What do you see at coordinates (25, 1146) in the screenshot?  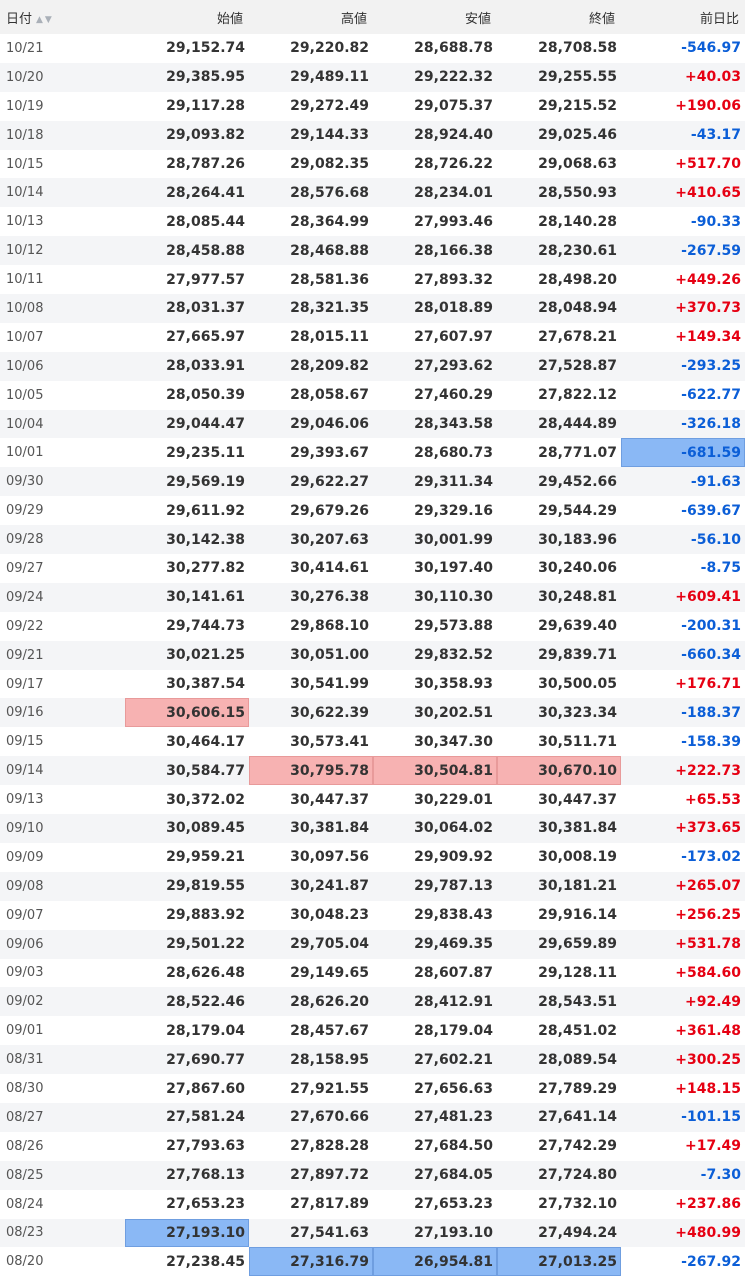 I see `cell-date: 08/26` at bounding box center [25, 1146].